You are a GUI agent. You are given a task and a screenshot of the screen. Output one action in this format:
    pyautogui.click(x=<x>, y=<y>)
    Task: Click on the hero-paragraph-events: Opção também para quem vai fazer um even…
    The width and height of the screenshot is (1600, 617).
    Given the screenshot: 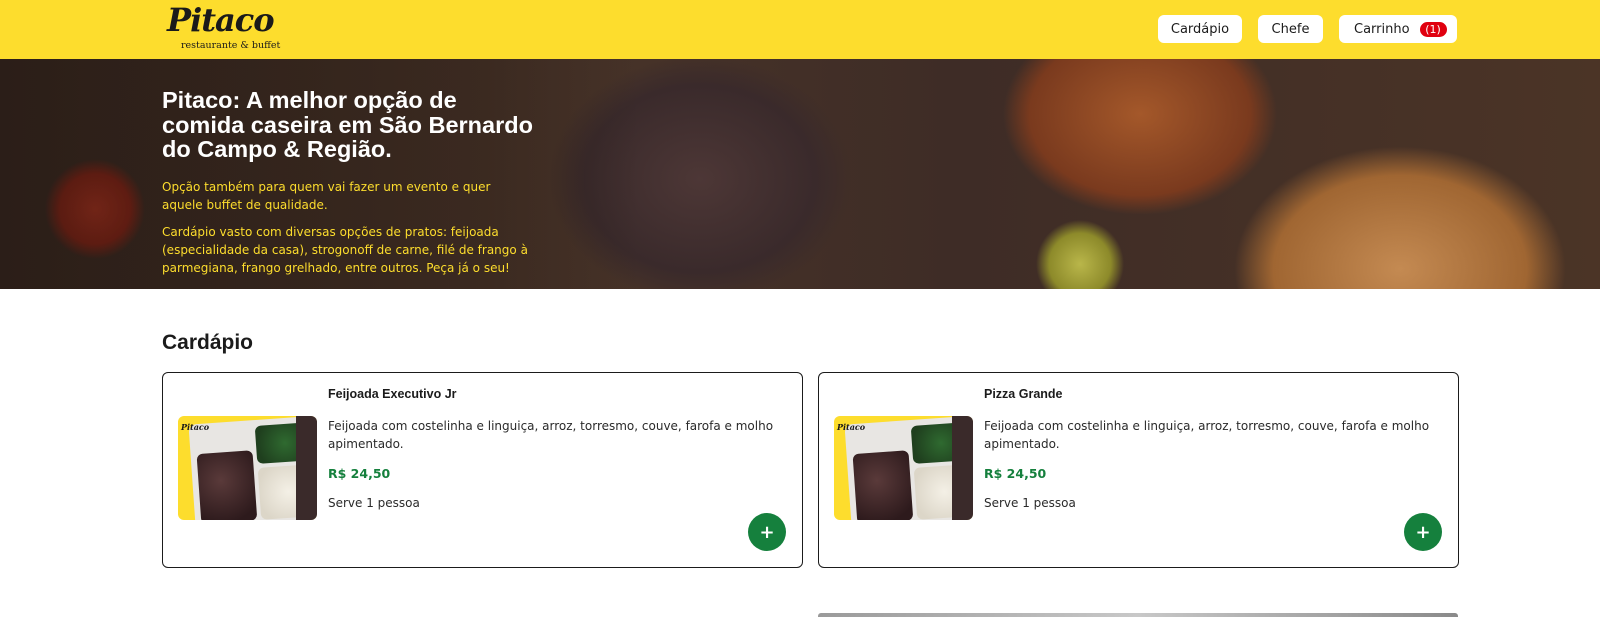 What is the action you would take?
    pyautogui.click(x=326, y=196)
    